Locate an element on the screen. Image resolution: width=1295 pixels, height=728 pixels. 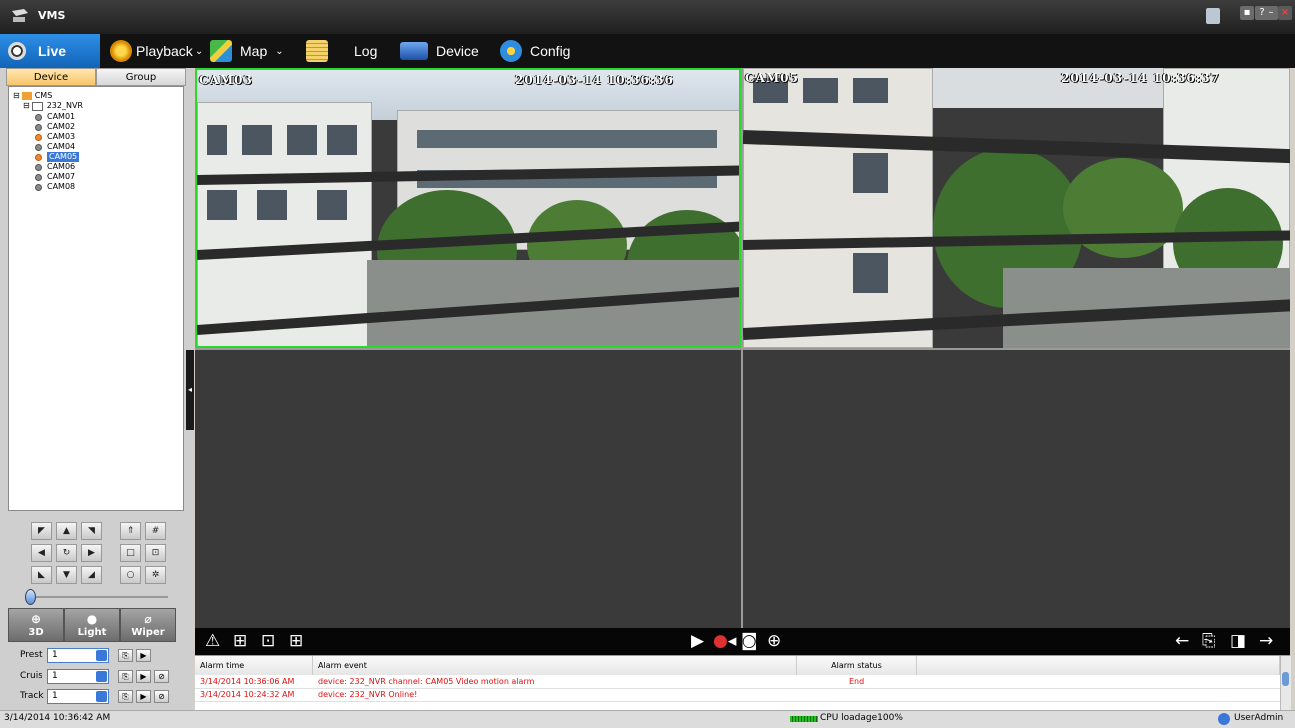
cruise-play-icon: ▶ is located at coordinates (143, 676).